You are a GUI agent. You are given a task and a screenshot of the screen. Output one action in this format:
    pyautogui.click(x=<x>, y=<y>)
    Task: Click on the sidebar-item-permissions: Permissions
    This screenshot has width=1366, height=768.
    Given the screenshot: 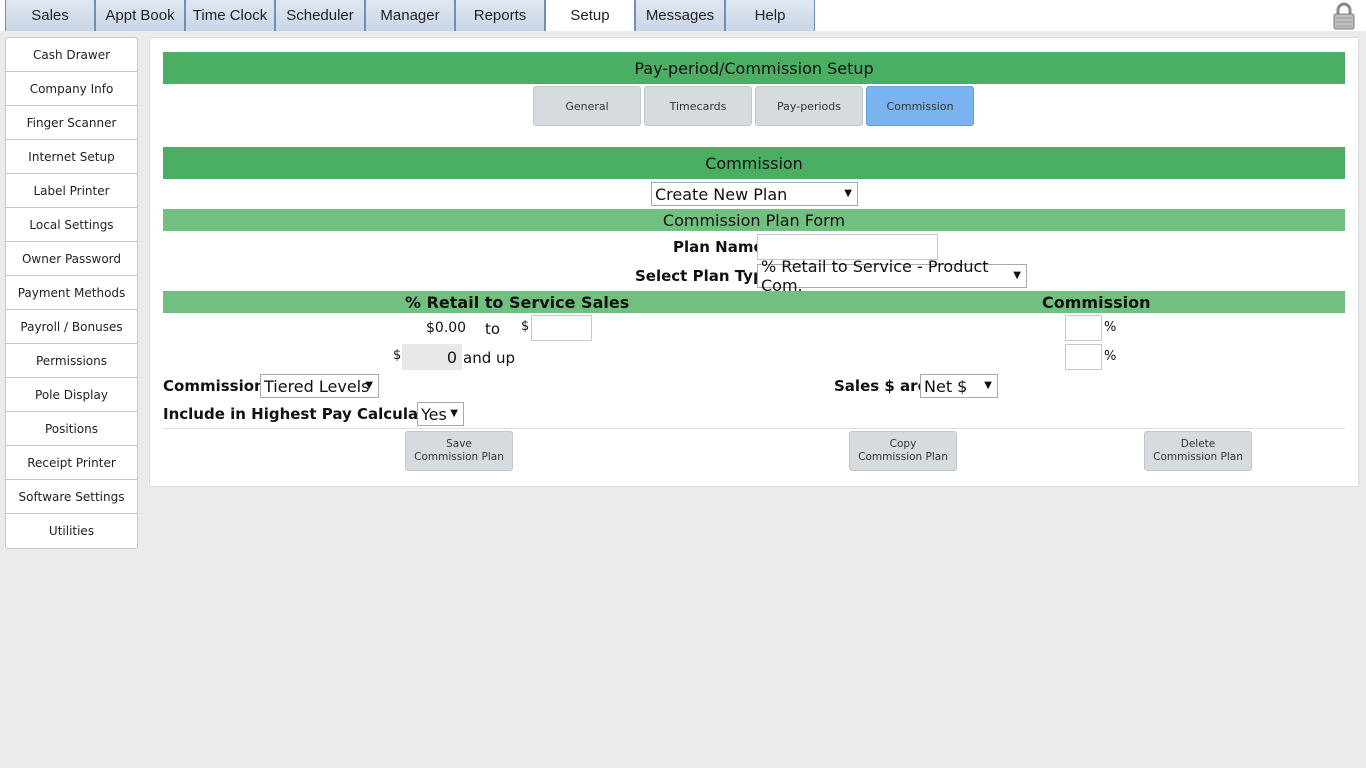 What is the action you would take?
    pyautogui.click(x=71, y=361)
    